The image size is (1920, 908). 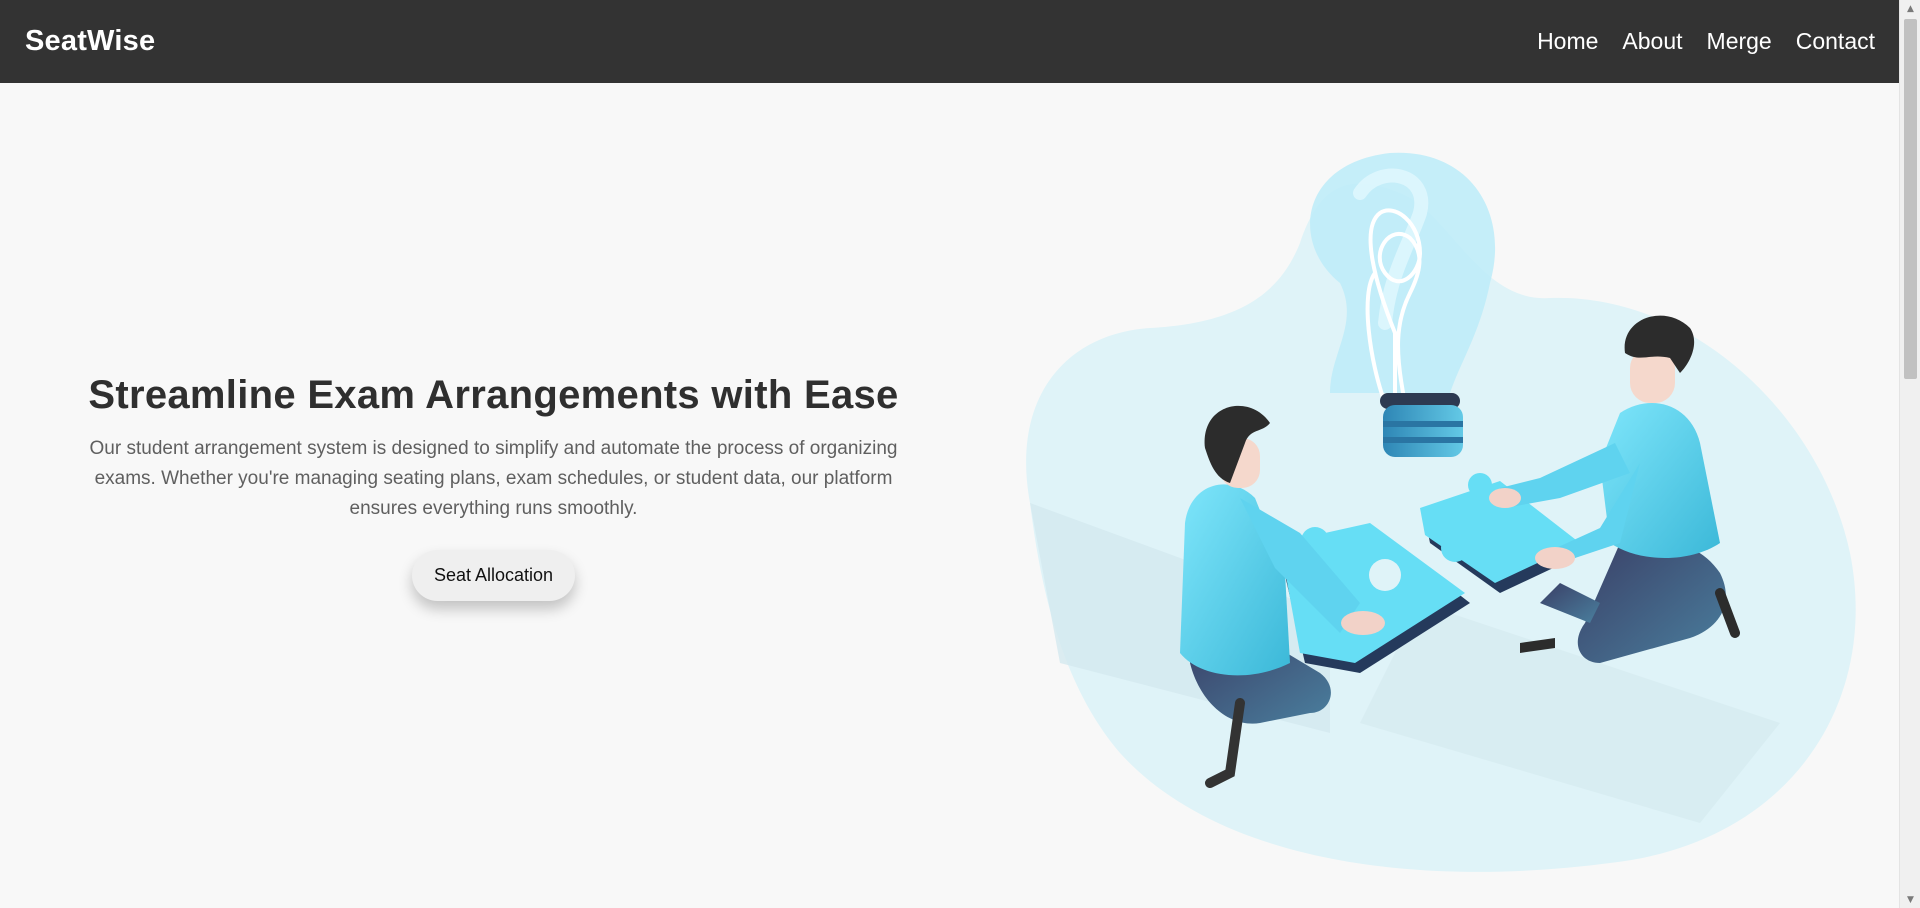 What do you see at coordinates (1910, 8) in the screenshot?
I see `scroll-up-arrow-icon: ▲` at bounding box center [1910, 8].